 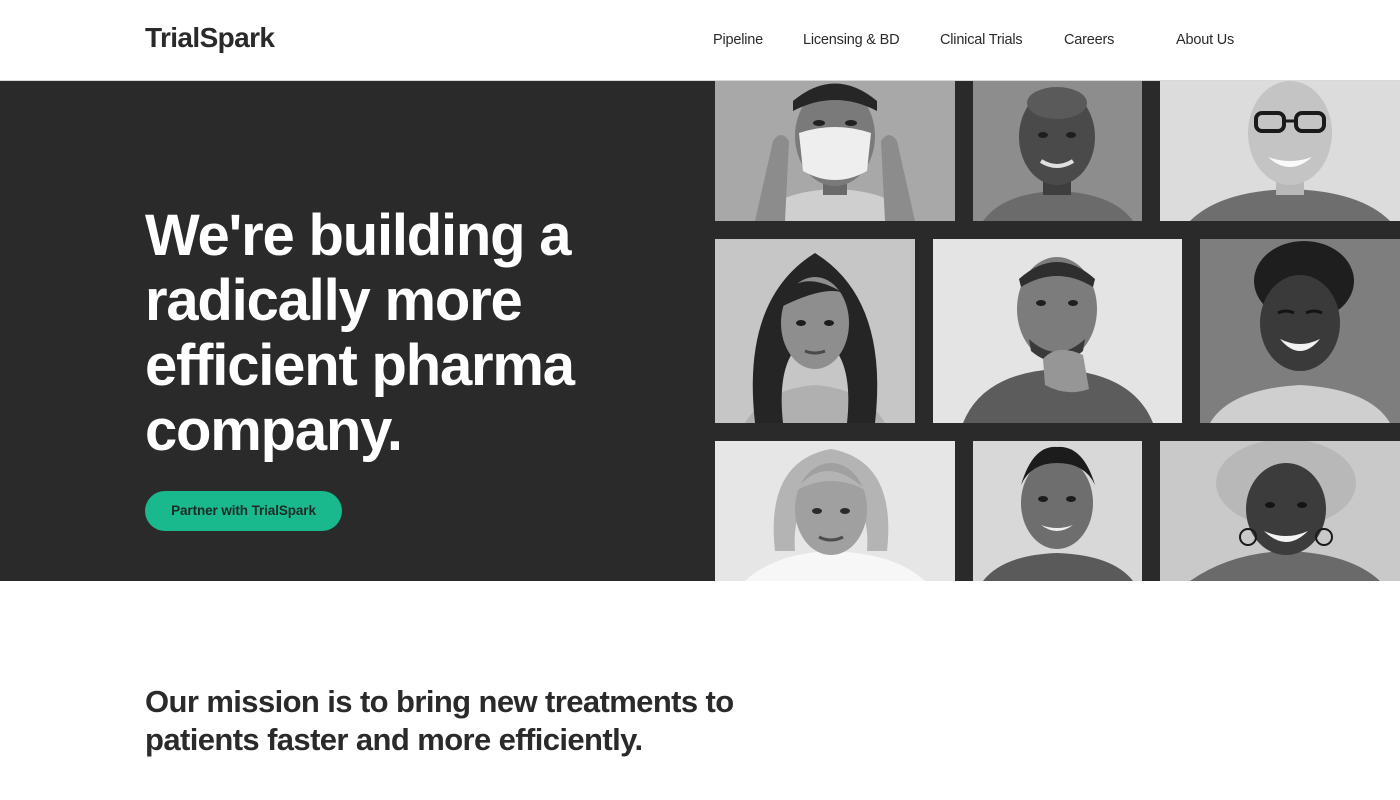 What do you see at coordinates (815, 331) in the screenshot?
I see `portrait-woman-long-hair` at bounding box center [815, 331].